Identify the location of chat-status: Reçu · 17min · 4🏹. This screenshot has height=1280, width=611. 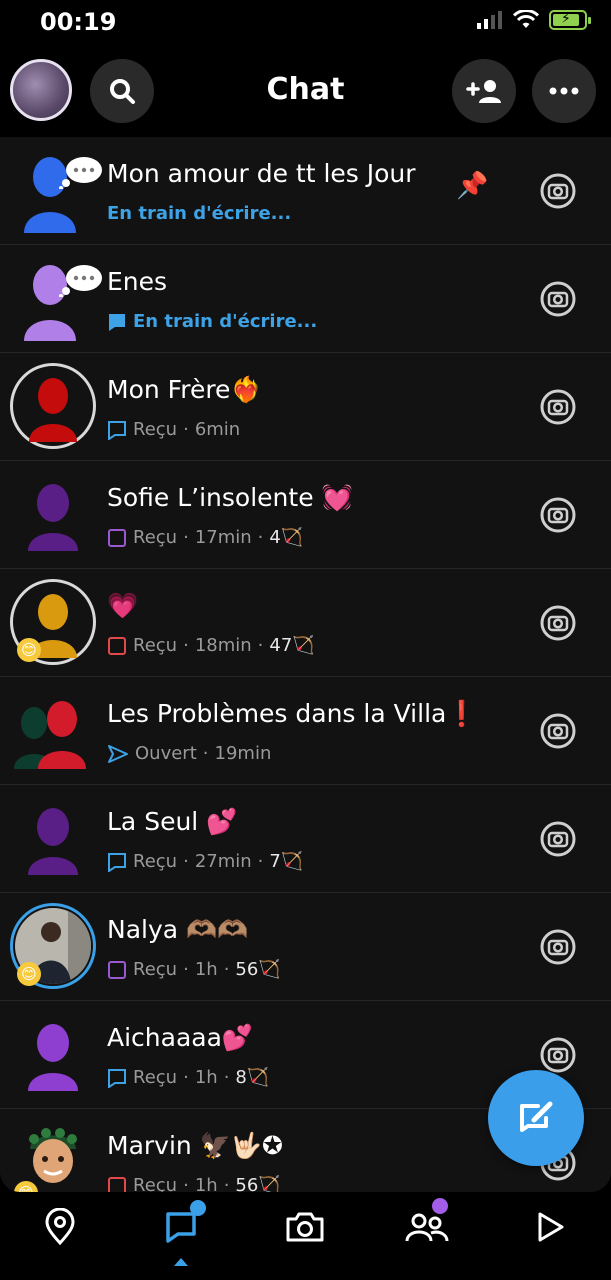
(205, 537).